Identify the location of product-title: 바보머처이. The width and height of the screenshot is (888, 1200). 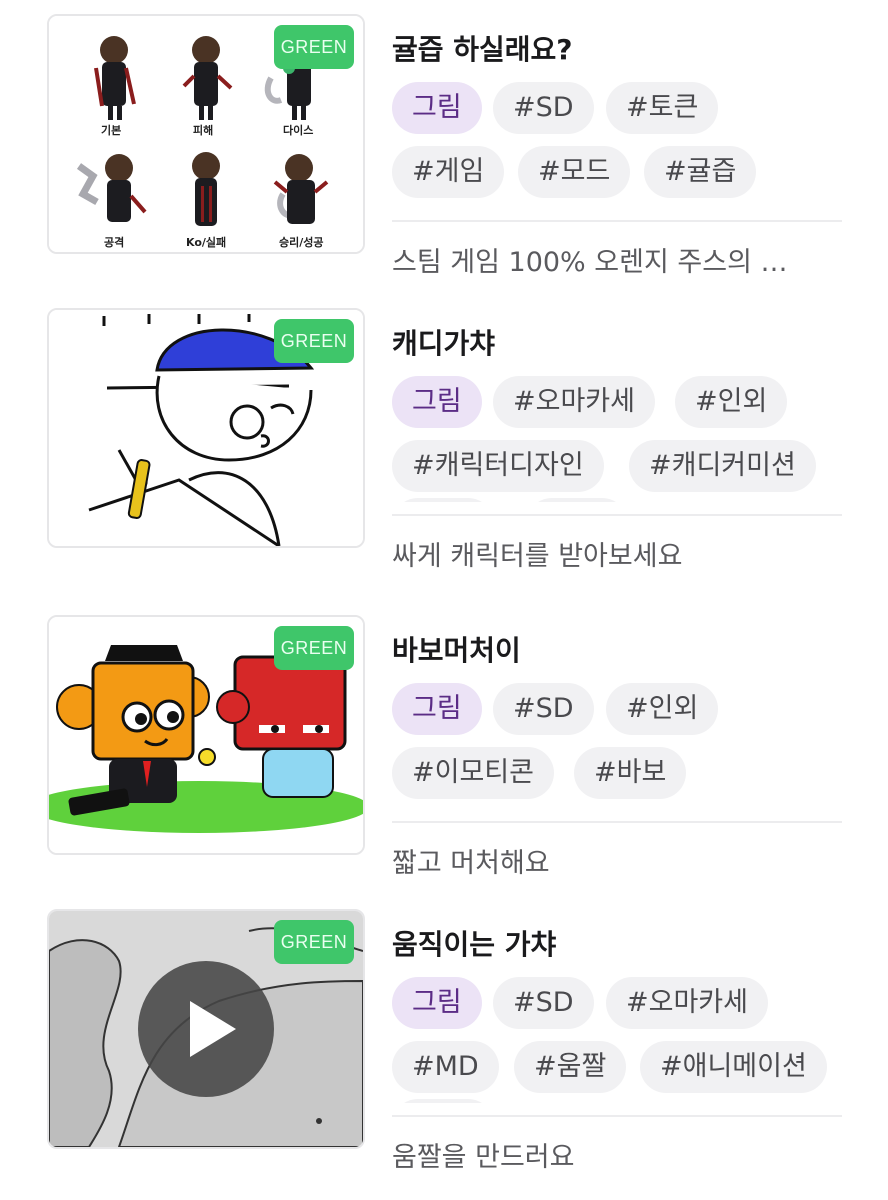
(456, 649).